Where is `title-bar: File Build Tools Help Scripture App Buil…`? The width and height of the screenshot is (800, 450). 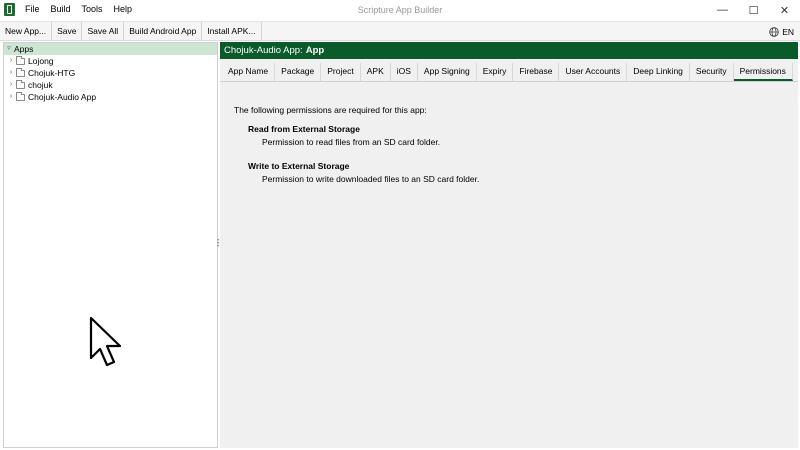 title-bar: File Build Tools Help Scripture App Buil… is located at coordinates (400, 10).